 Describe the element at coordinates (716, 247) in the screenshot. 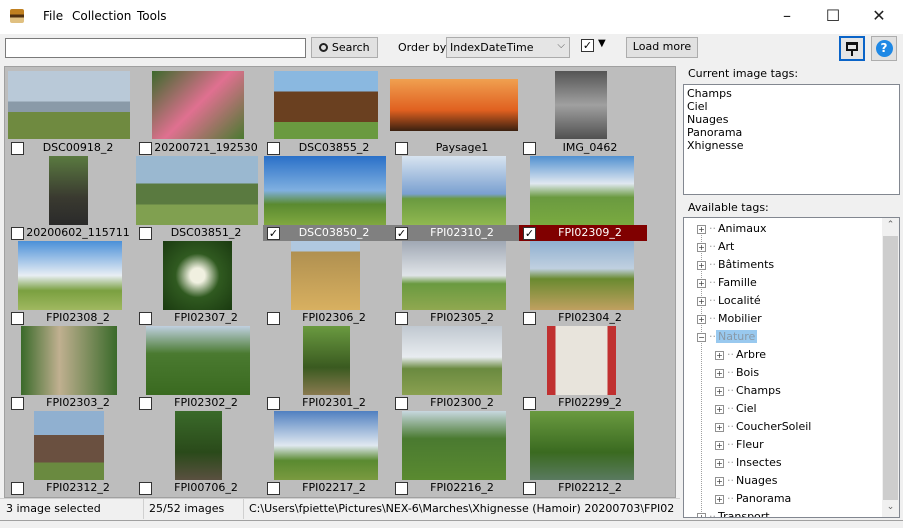

I see `tag-tree-item: + ·· Art` at that location.